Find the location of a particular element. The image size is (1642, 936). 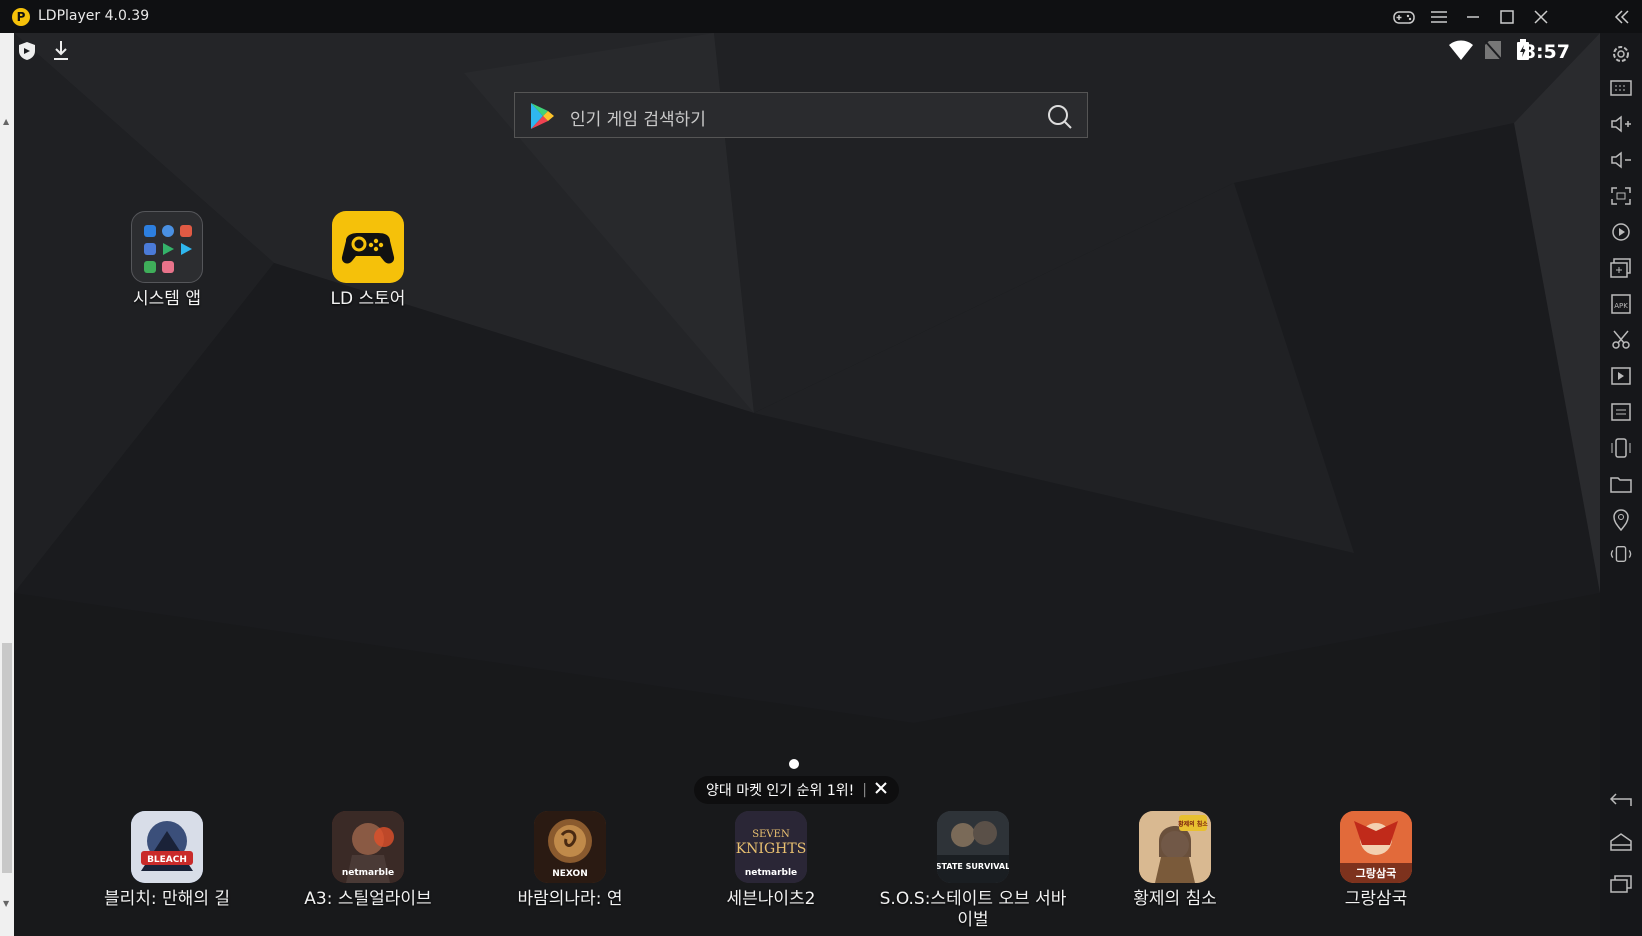

download-icon is located at coordinates (61, 53).